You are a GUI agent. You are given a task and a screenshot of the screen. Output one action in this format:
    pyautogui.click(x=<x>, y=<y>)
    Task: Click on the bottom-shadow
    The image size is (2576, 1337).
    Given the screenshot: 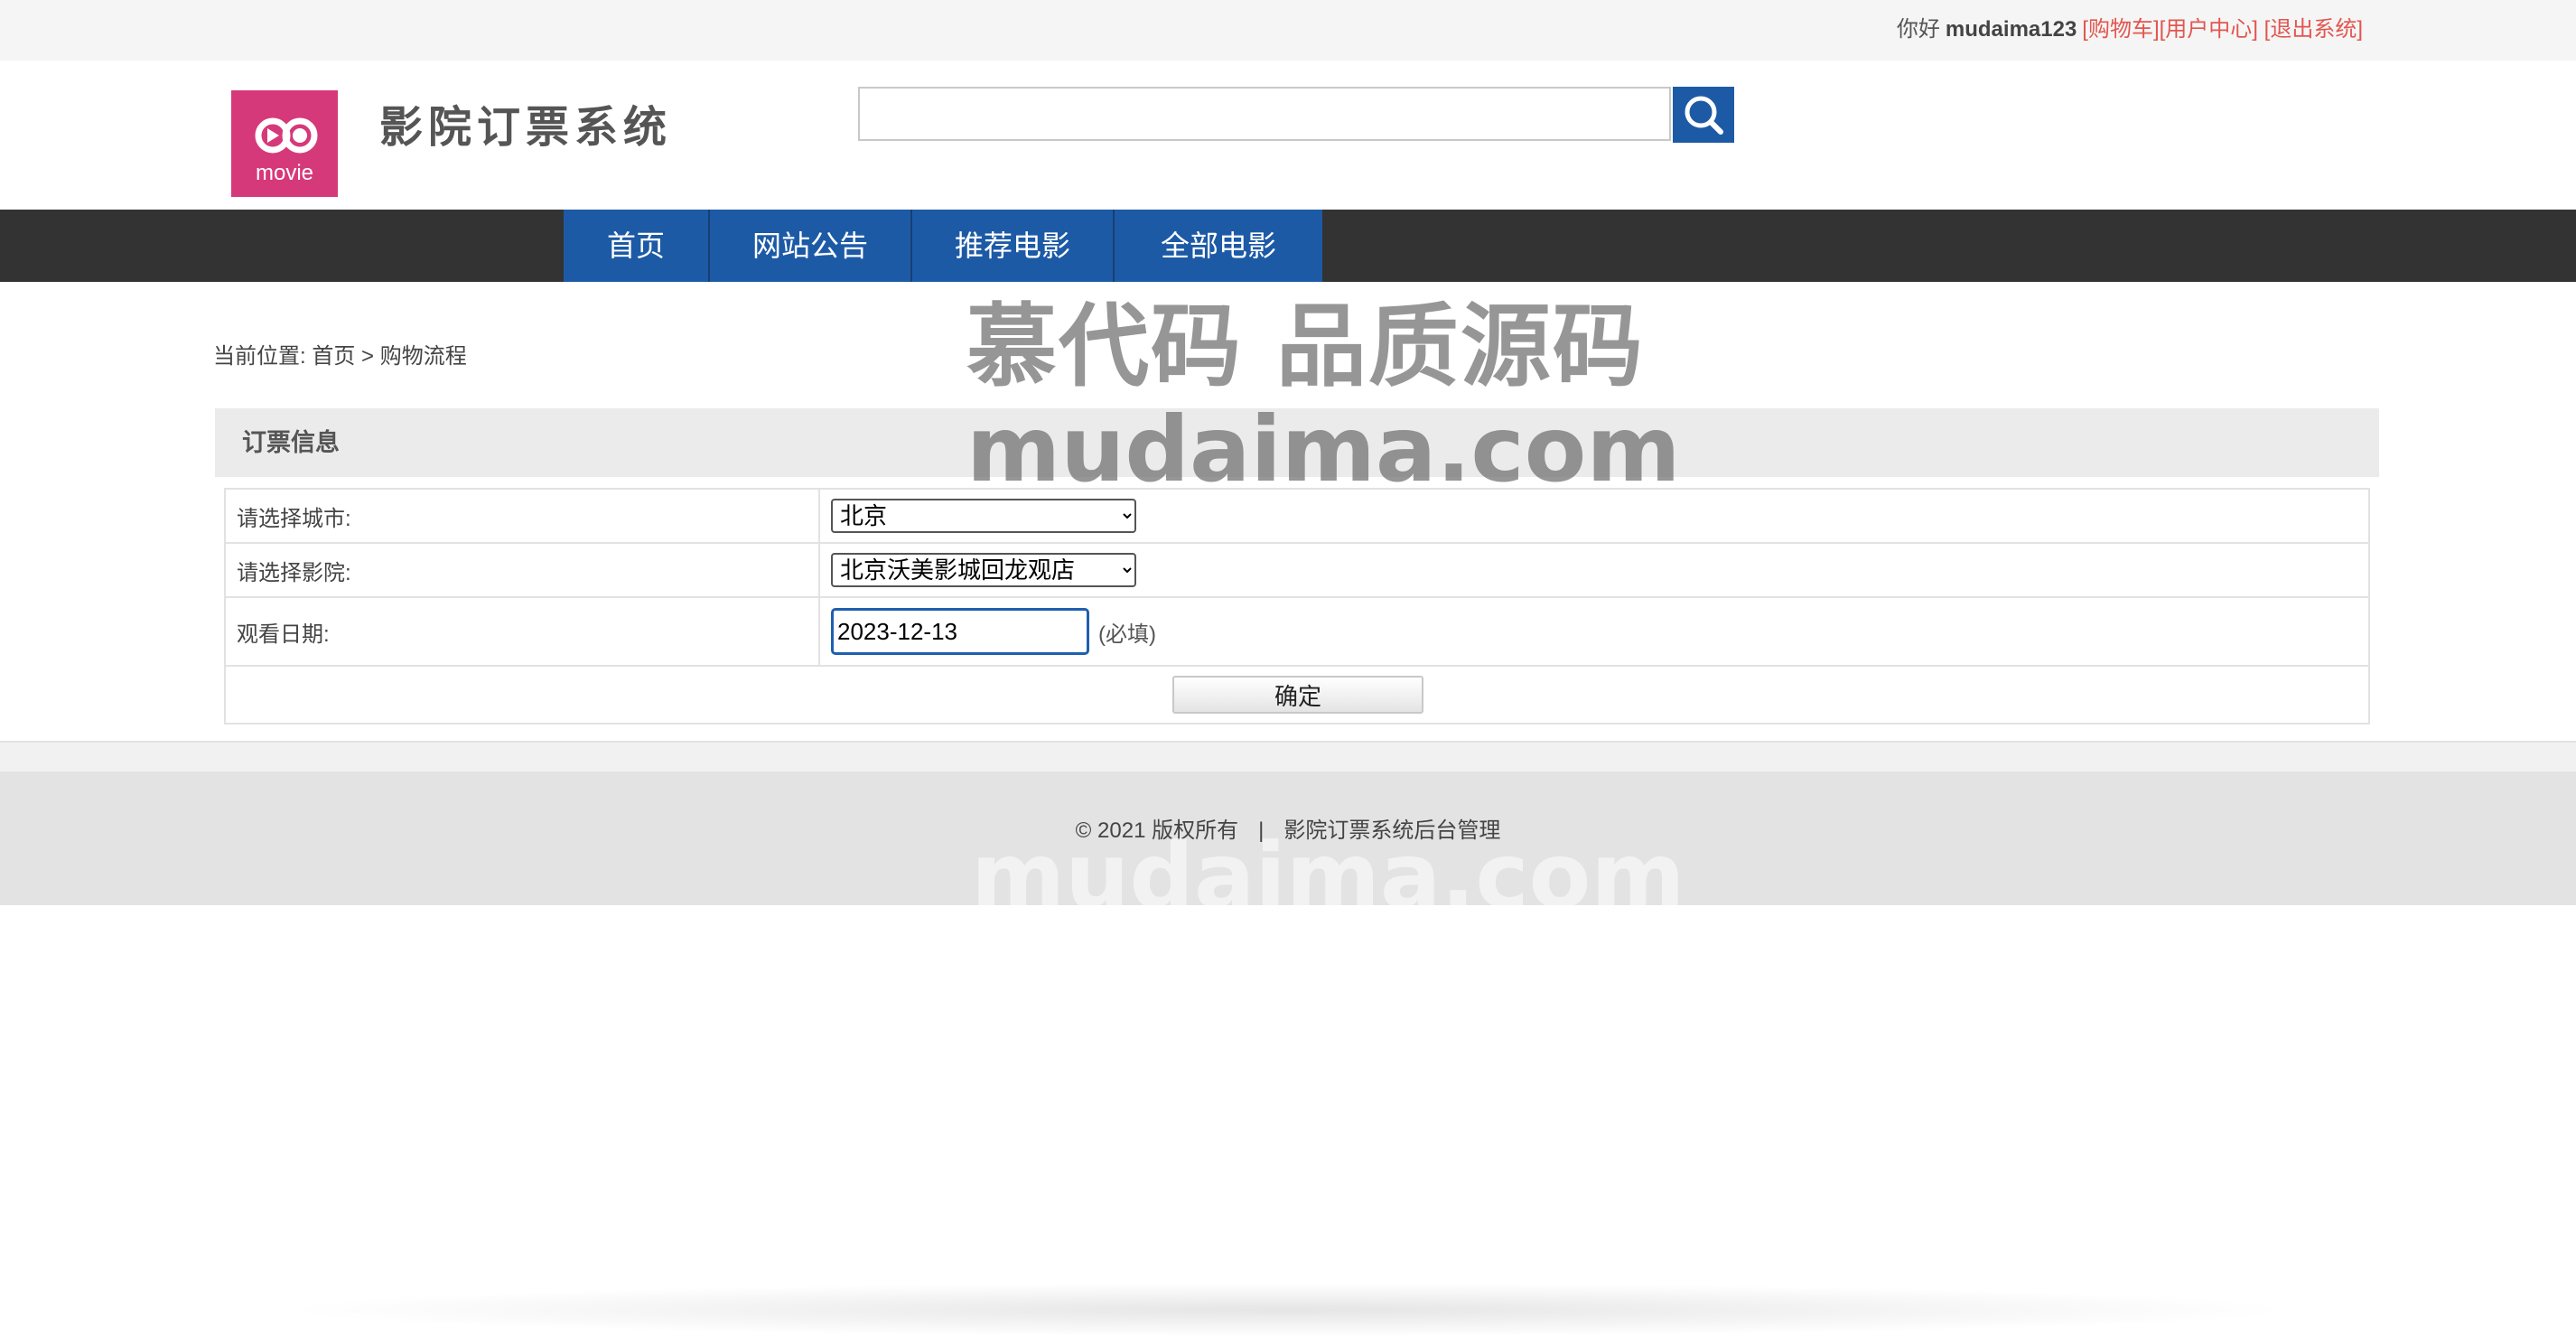 What is the action you would take?
    pyautogui.click(x=1288, y=1310)
    